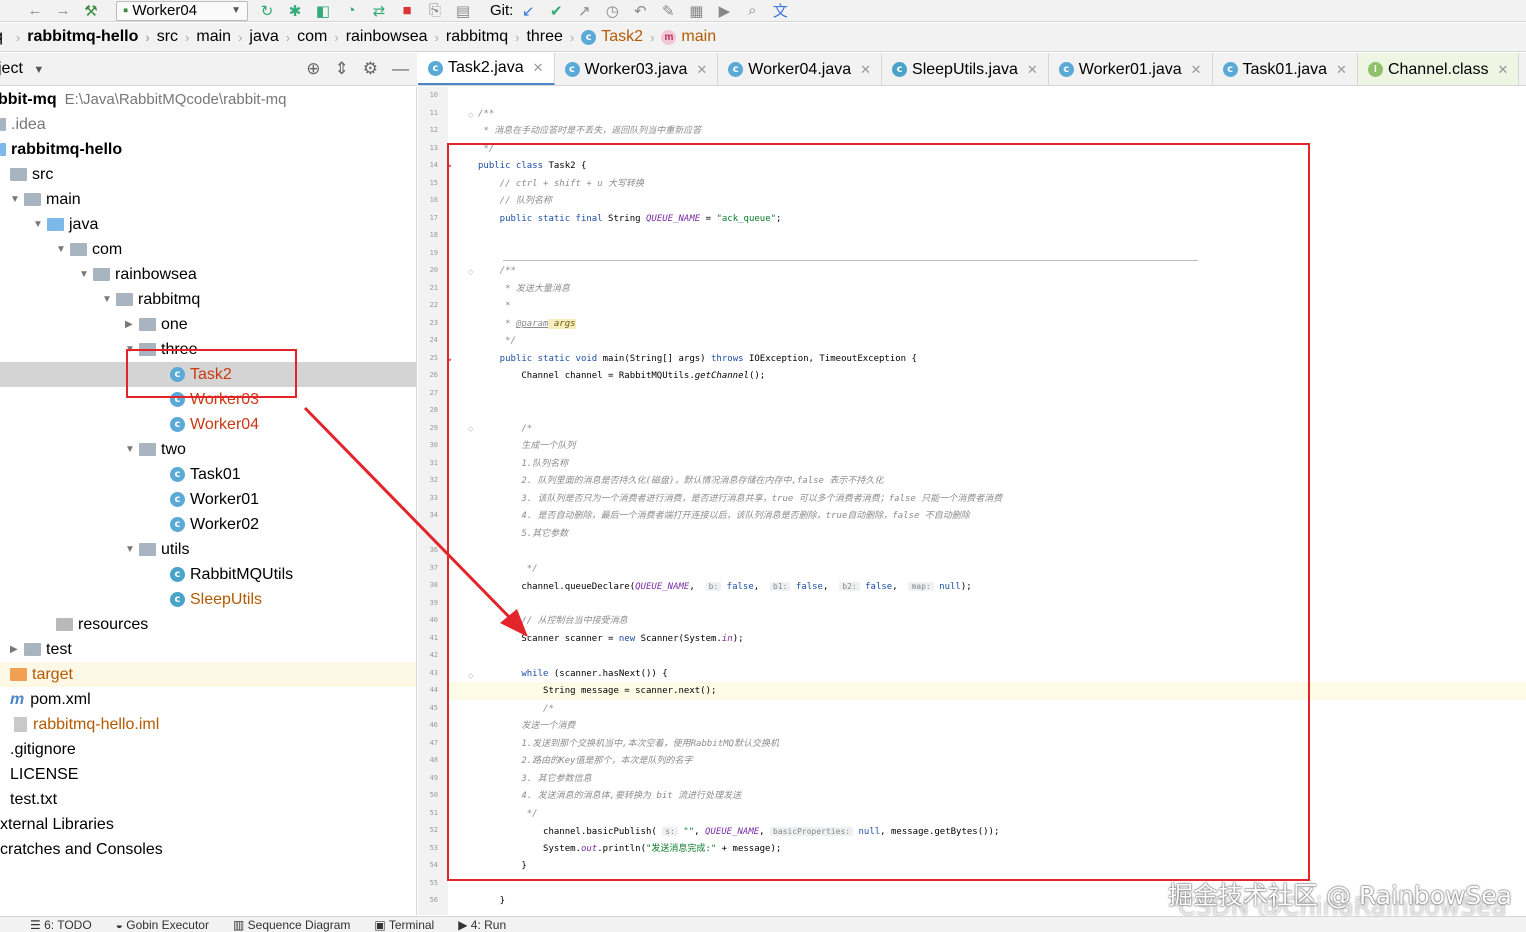 This screenshot has width=1526, height=932. What do you see at coordinates (752, 10) in the screenshot?
I see `search-icon: ⌕` at bounding box center [752, 10].